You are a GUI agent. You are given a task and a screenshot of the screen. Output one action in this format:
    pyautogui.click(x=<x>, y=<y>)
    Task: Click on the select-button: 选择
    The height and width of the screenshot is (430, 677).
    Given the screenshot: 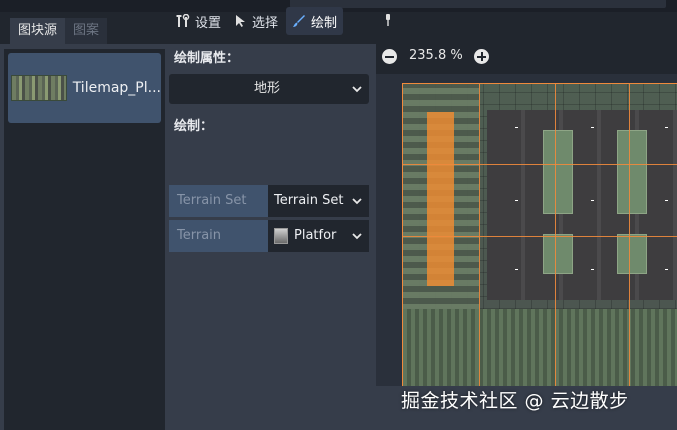 What is the action you would take?
    pyautogui.click(x=256, y=21)
    